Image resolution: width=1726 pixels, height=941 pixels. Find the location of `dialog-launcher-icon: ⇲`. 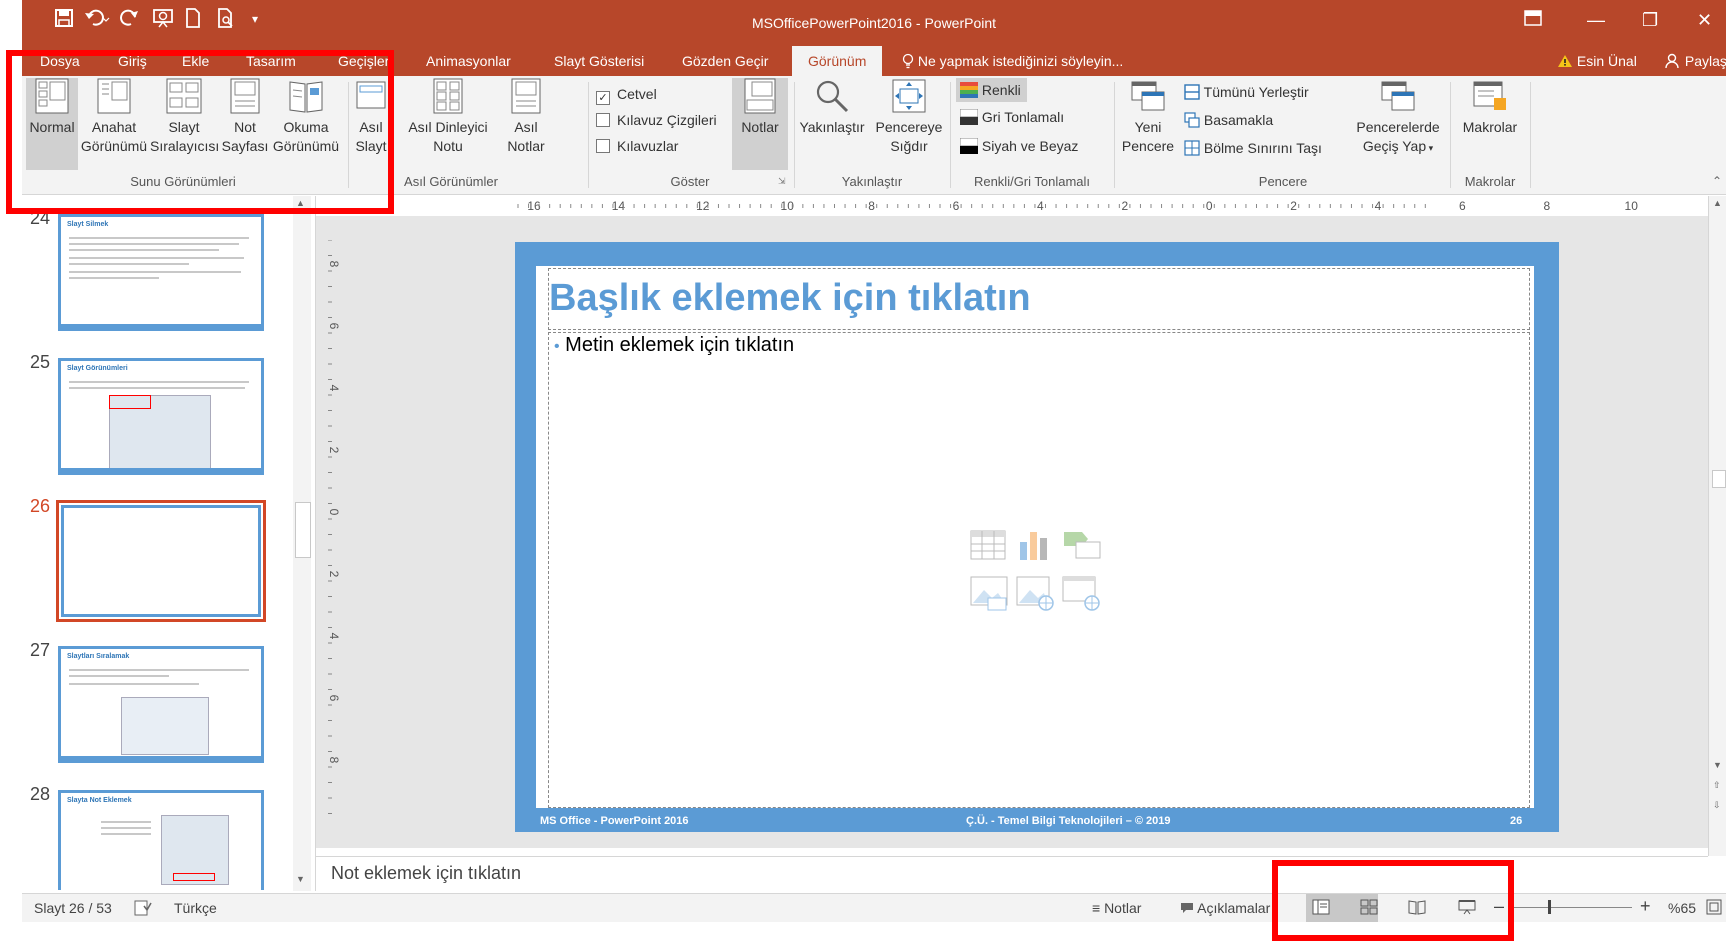

dialog-launcher-icon: ⇲ is located at coordinates (782, 181).